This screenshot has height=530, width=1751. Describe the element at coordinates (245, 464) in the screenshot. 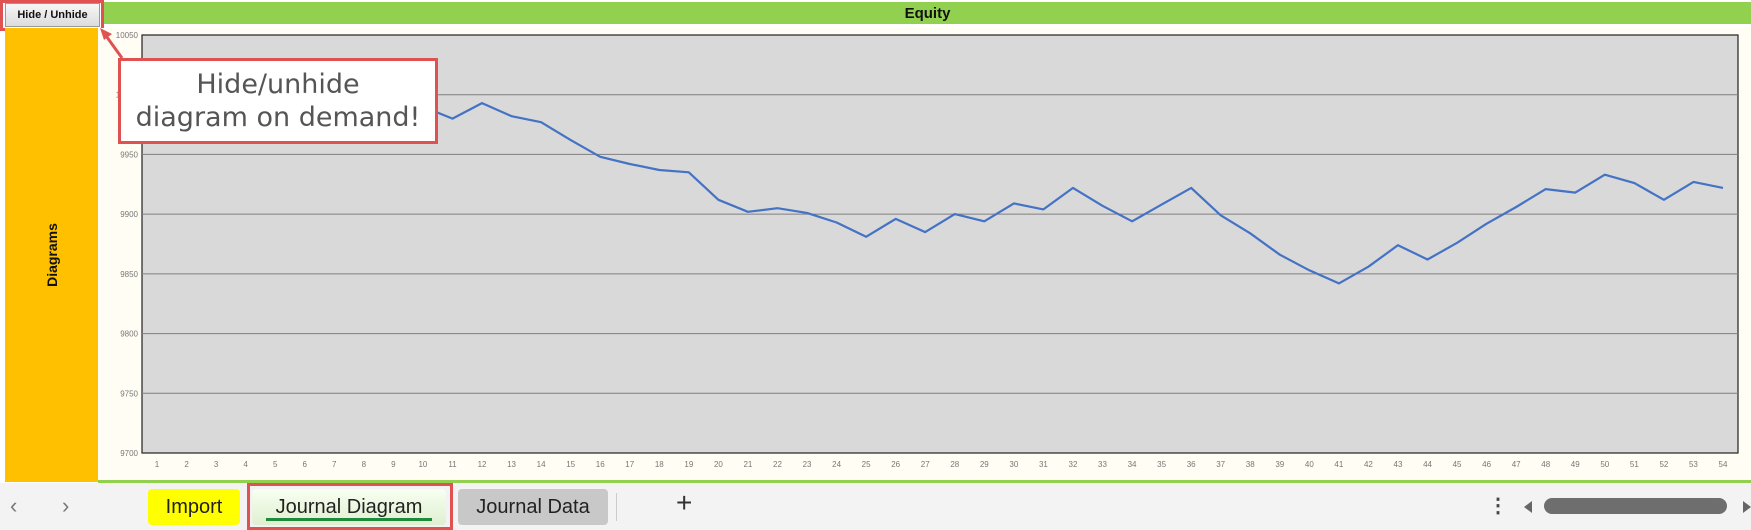

I see `x-tick-label: 4` at that location.